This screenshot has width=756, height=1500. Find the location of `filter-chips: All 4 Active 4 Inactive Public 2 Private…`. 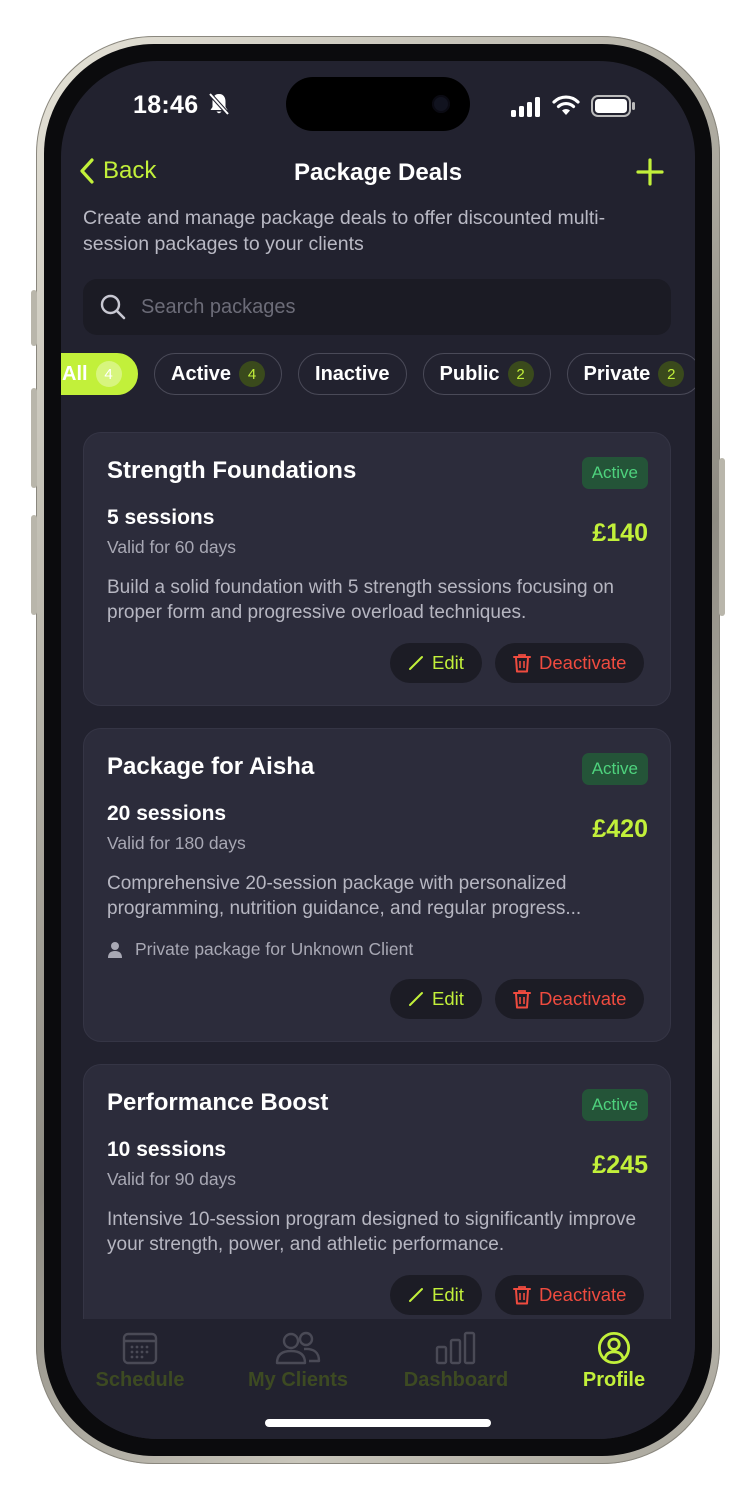

filter-chips: All 4 Active 4 Inactive Public 2 Private… is located at coordinates (378, 376).